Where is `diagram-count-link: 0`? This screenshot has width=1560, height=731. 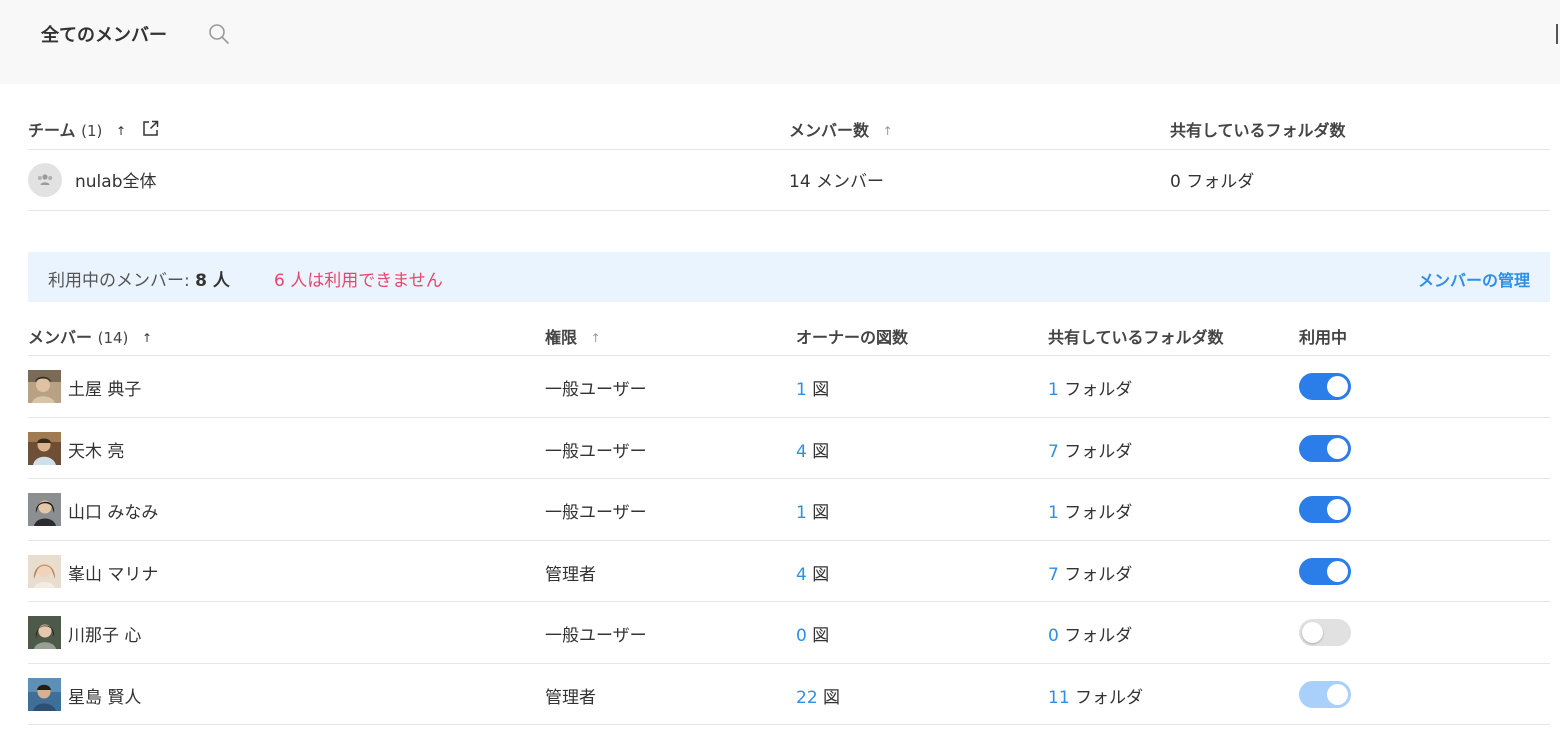
diagram-count-link: 0 is located at coordinates (801, 636).